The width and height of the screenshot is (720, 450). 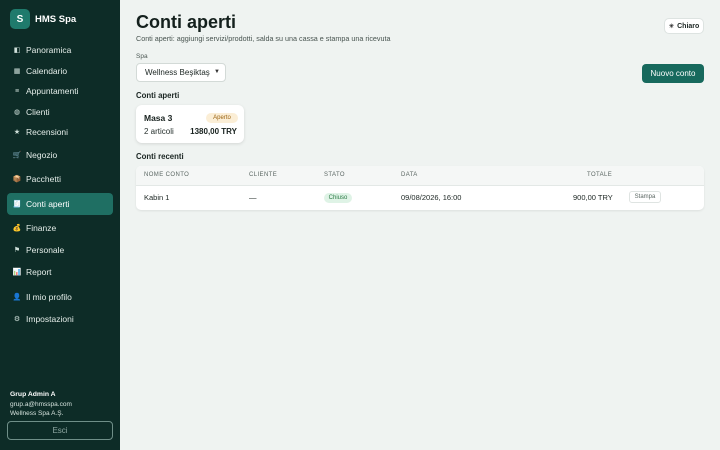 I want to click on status-badge: Chiuso, so click(x=338, y=198).